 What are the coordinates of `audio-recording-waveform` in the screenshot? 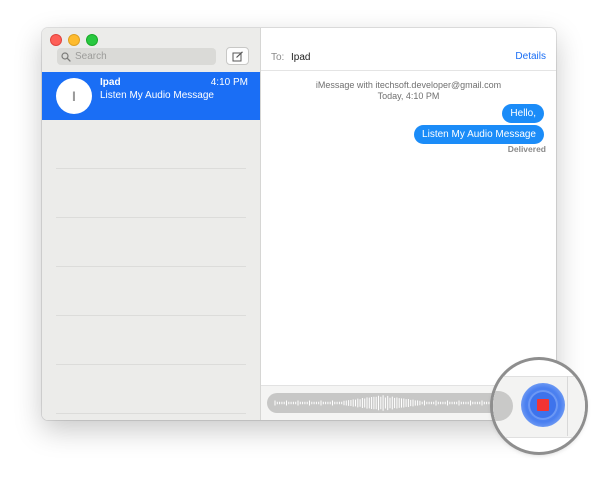 It's located at (390, 403).